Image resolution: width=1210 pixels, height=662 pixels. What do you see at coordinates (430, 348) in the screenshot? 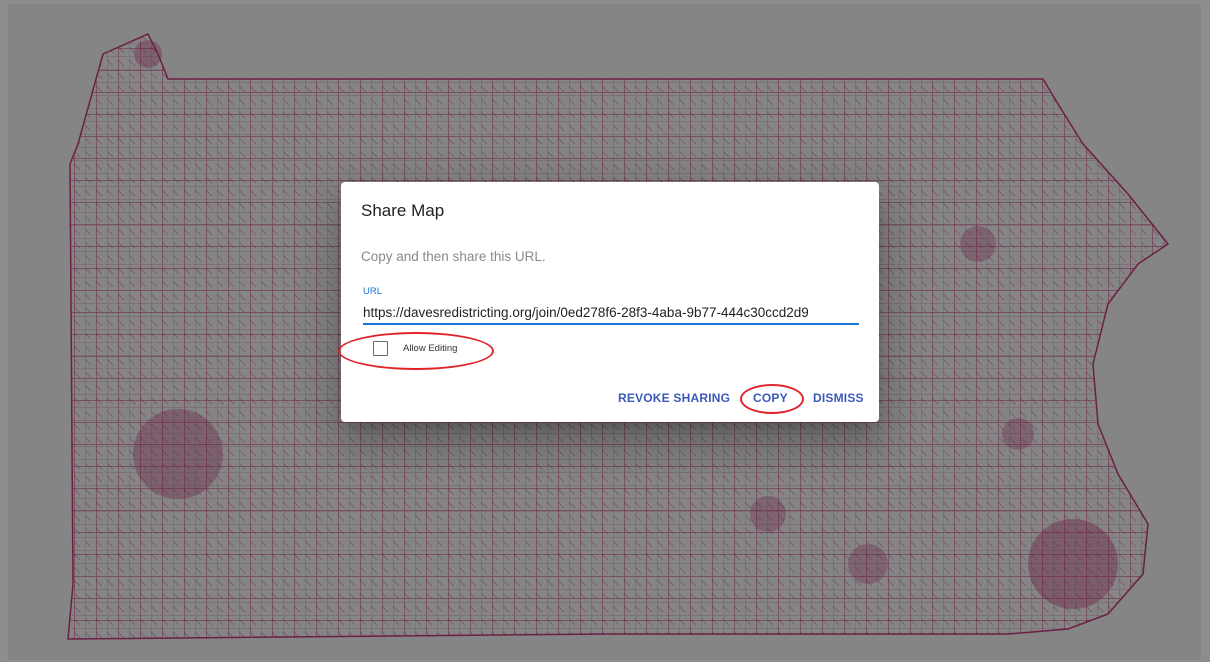
I see `allow-editing-label: Allow Editing` at bounding box center [430, 348].